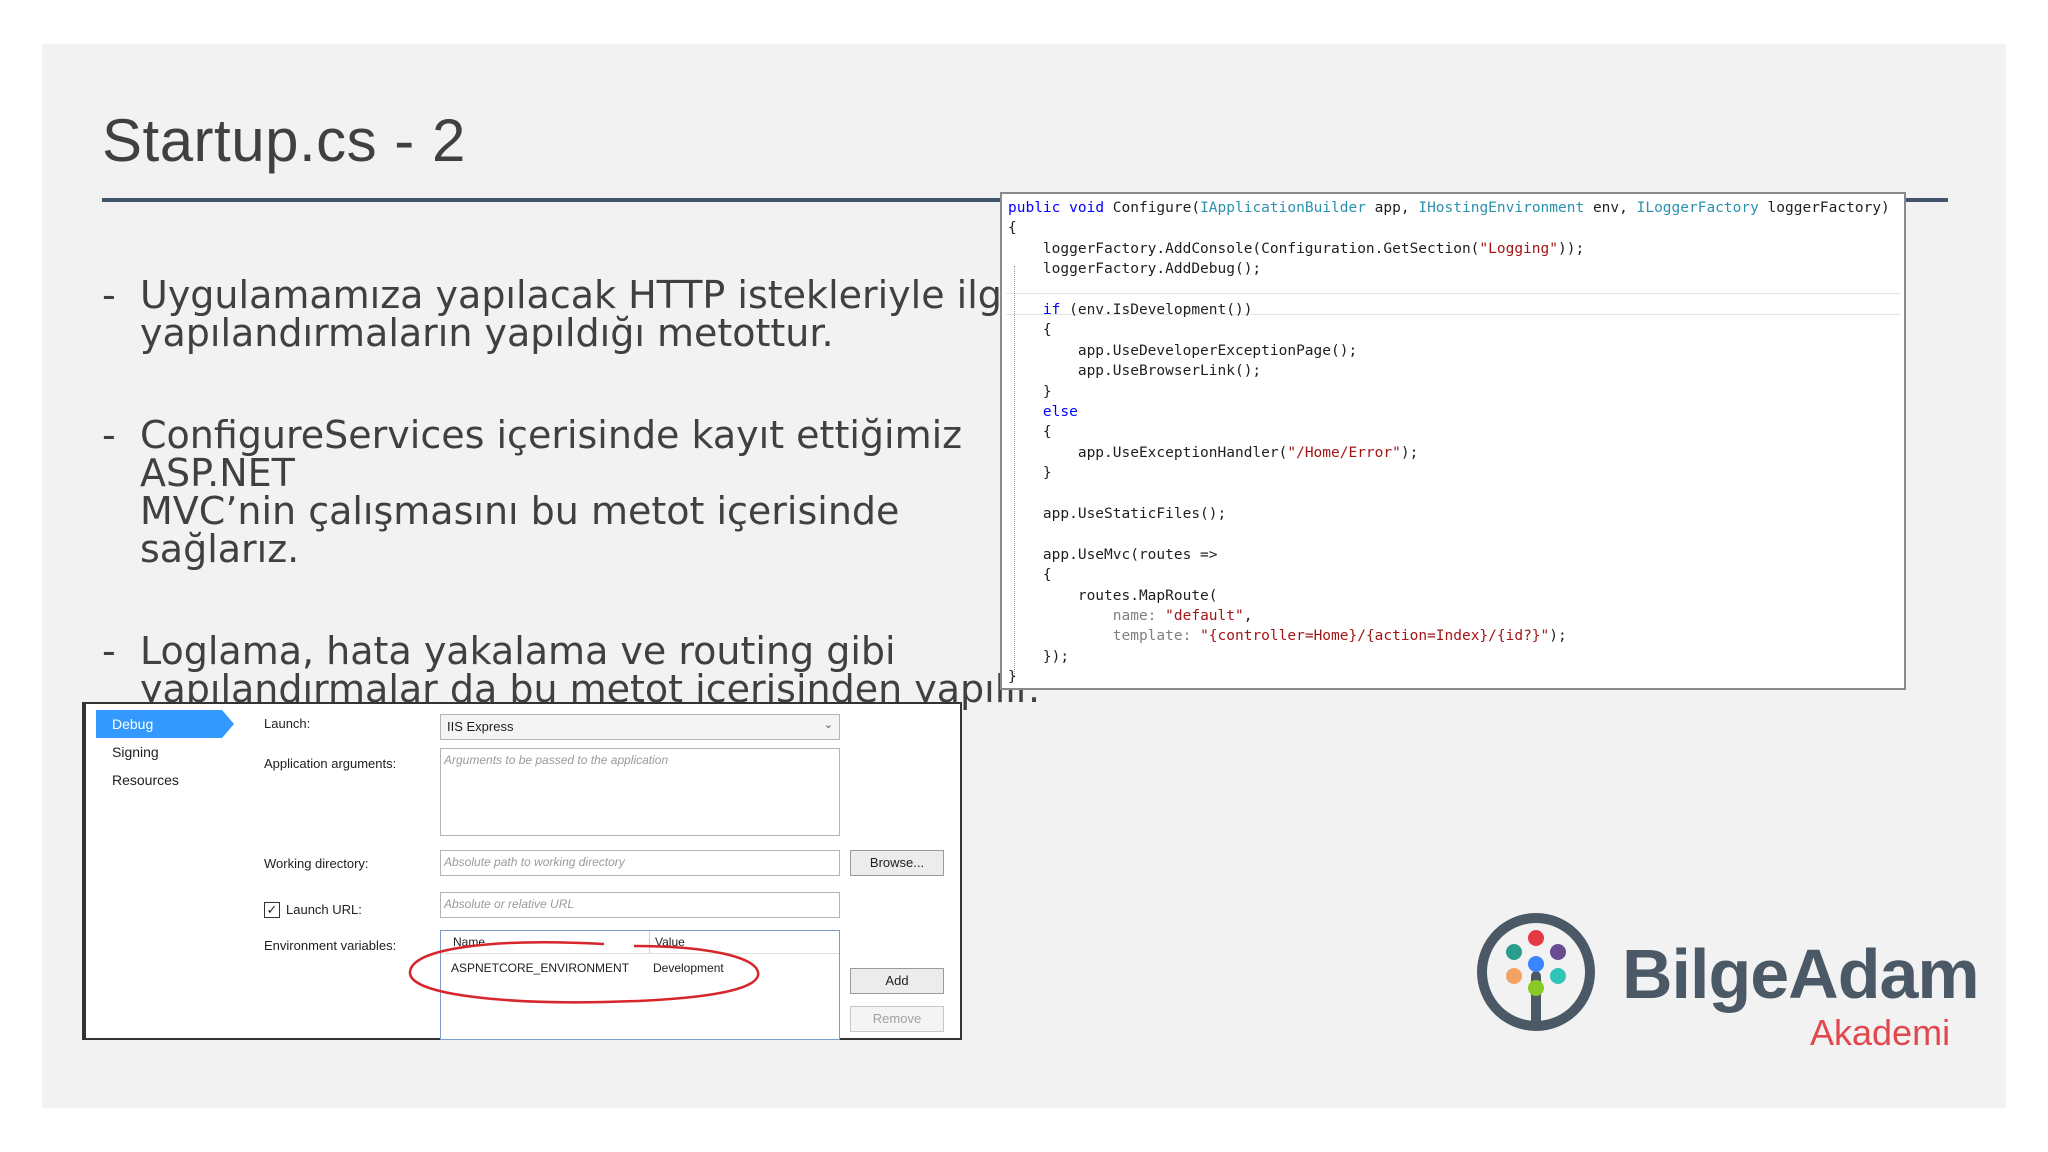  What do you see at coordinates (1213, 452) in the screenshot?
I see `code-line: app.UseExceptionHandler("/Home/Error");` at bounding box center [1213, 452].